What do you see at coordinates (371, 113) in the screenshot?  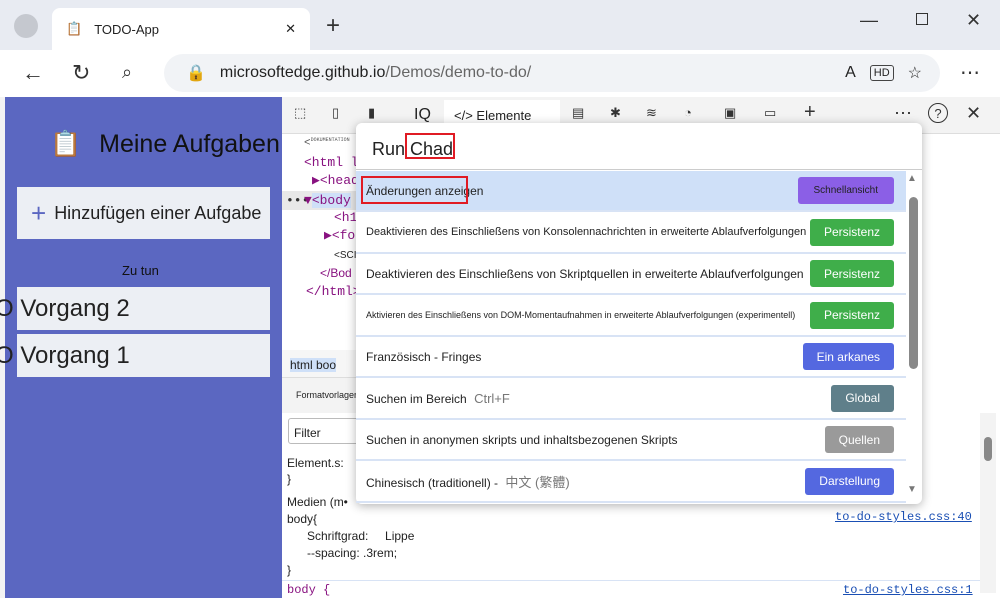 I see `dock-icon: ▮` at bounding box center [371, 113].